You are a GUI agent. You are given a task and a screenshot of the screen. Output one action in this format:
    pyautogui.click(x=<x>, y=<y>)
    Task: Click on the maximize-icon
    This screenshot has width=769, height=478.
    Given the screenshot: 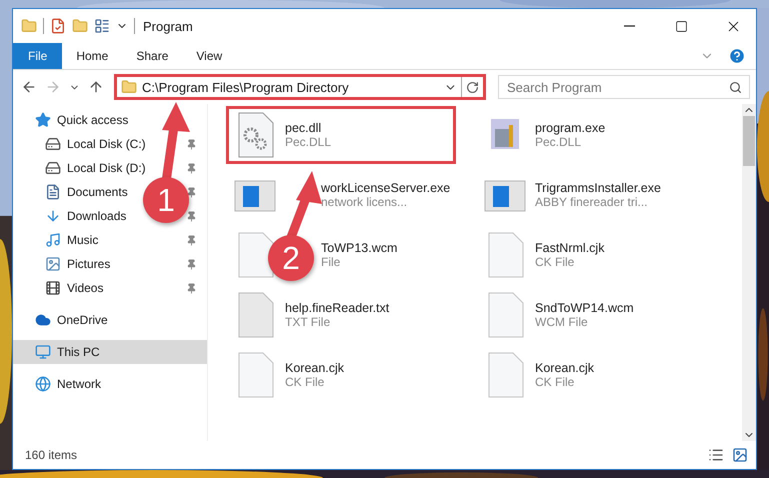 What is the action you would take?
    pyautogui.click(x=681, y=26)
    